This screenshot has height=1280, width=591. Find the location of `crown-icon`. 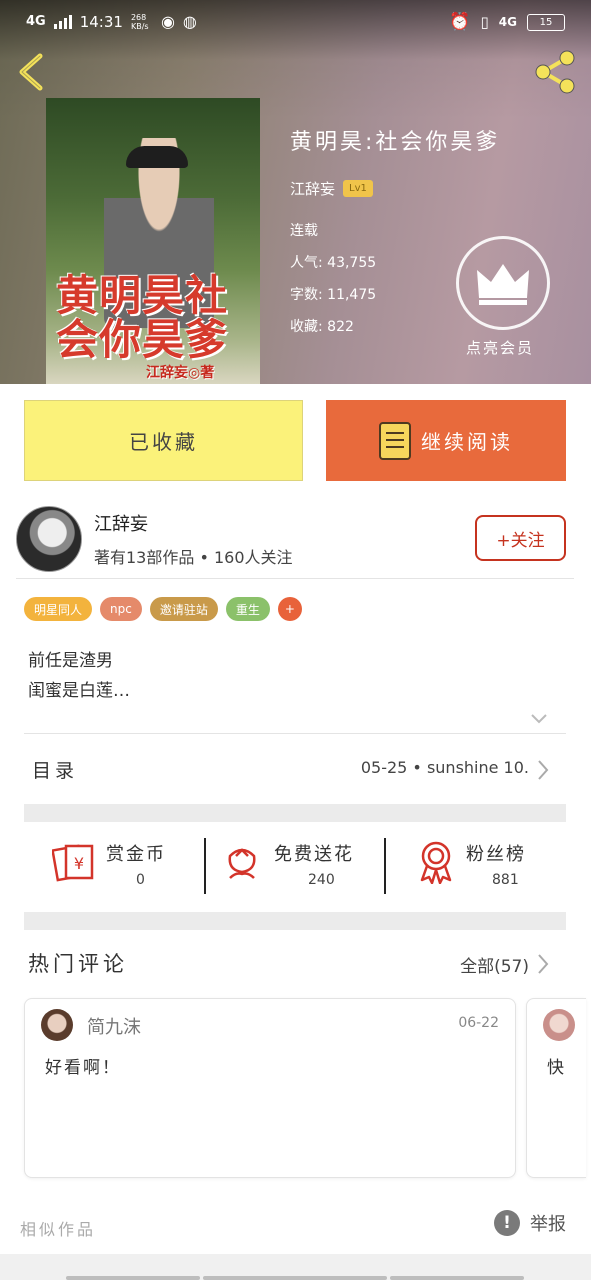

crown-icon is located at coordinates (503, 284).